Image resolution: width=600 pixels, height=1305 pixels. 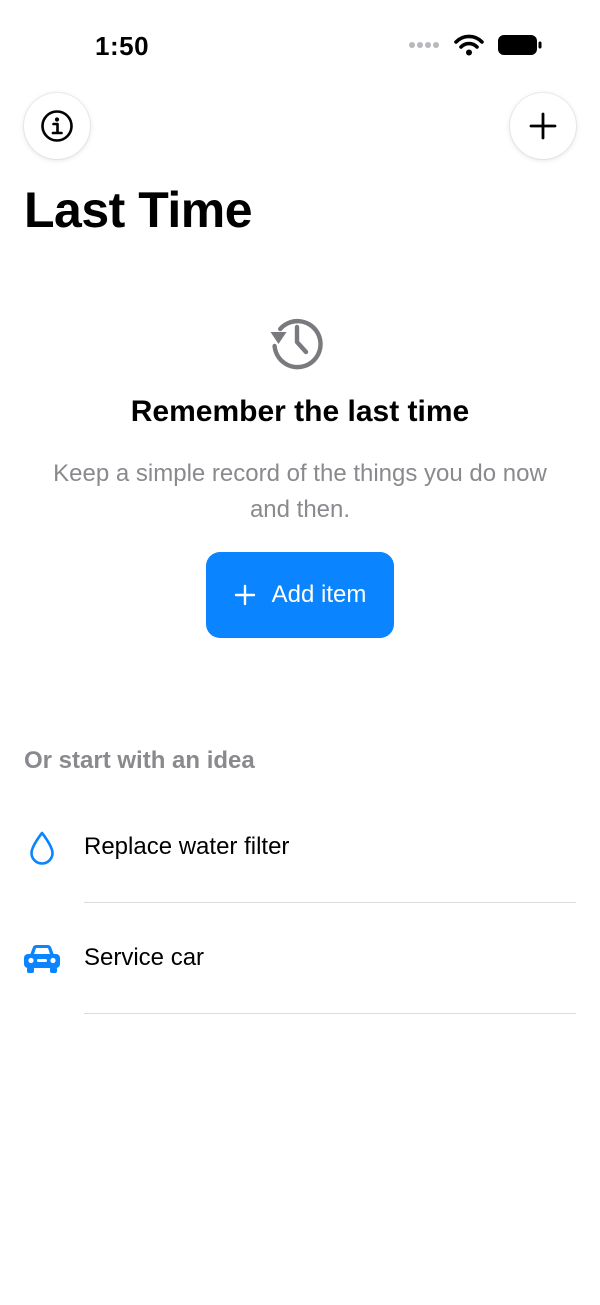 I want to click on list-item-replace-water-filter: Replace water filter, so click(x=300, y=847).